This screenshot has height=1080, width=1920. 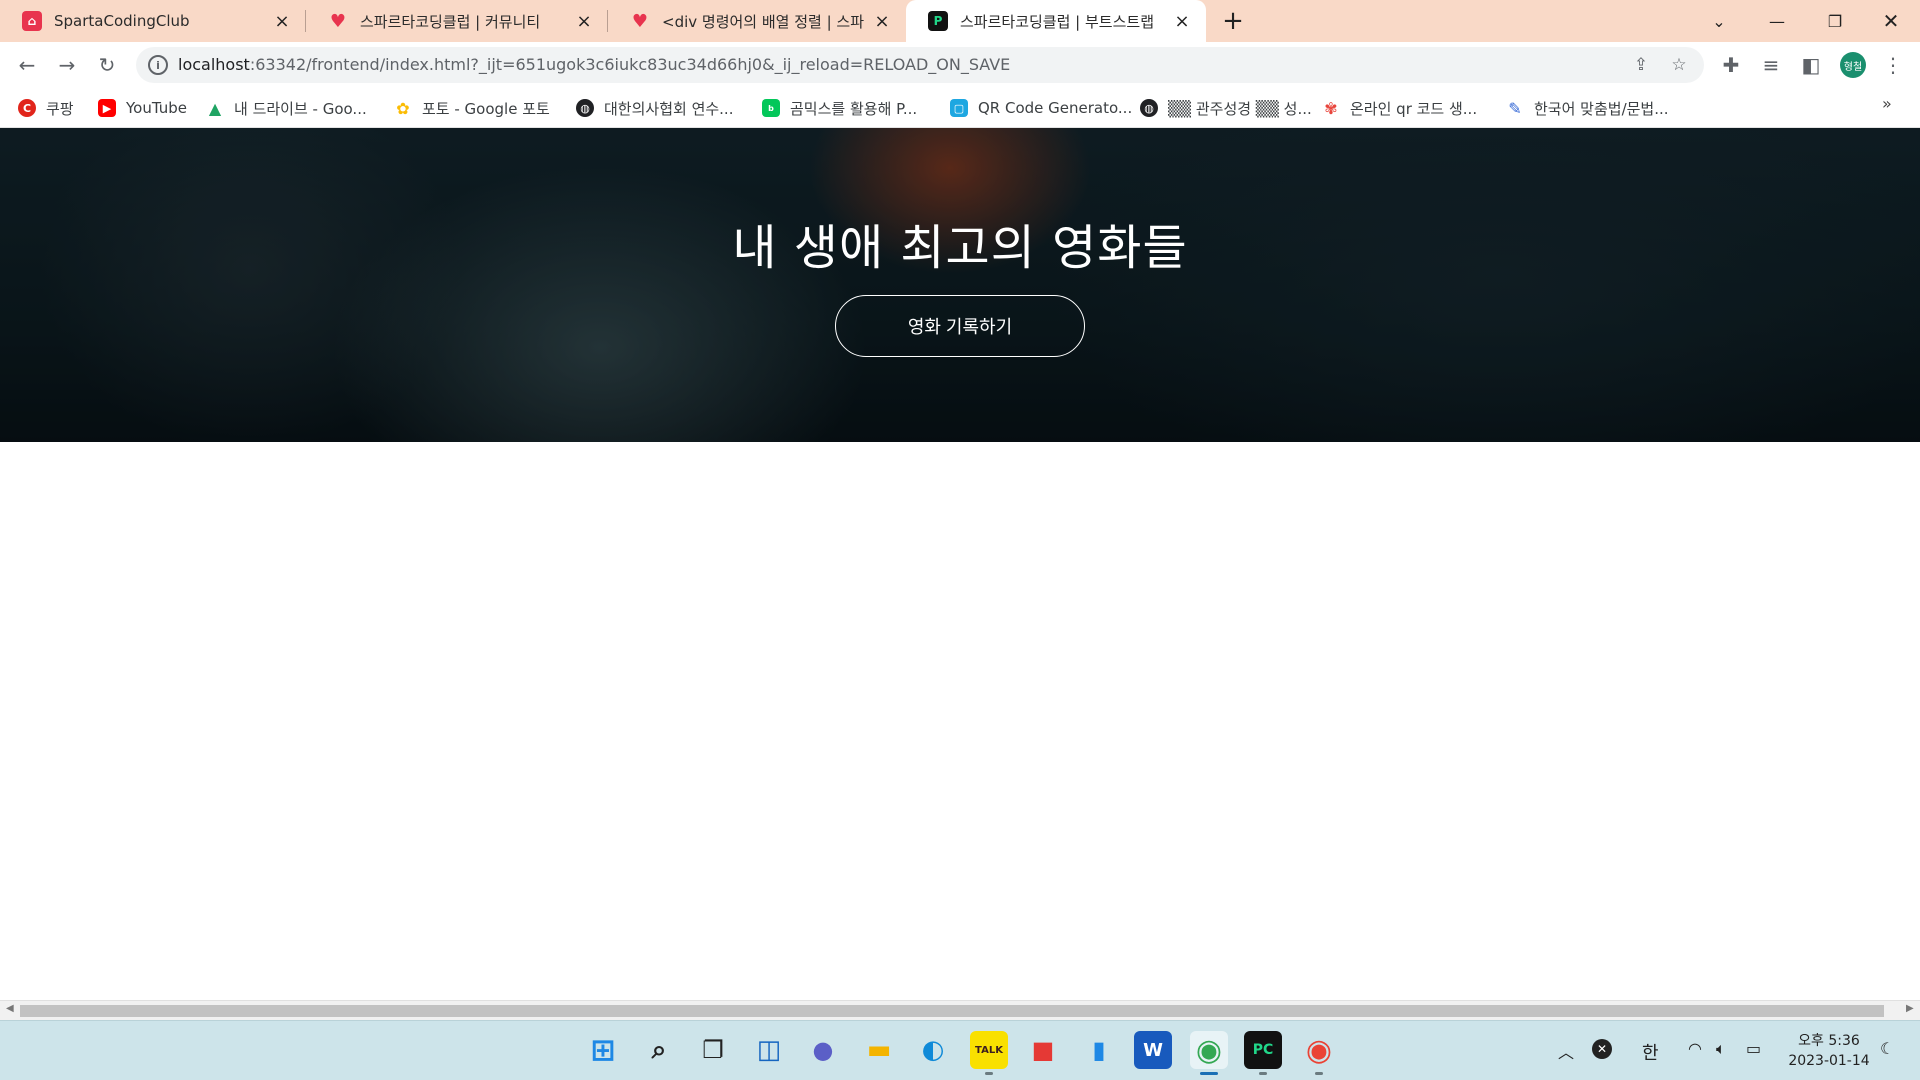 What do you see at coordinates (60, 108) in the screenshot?
I see `bookmark-label: 쿠팡` at bounding box center [60, 108].